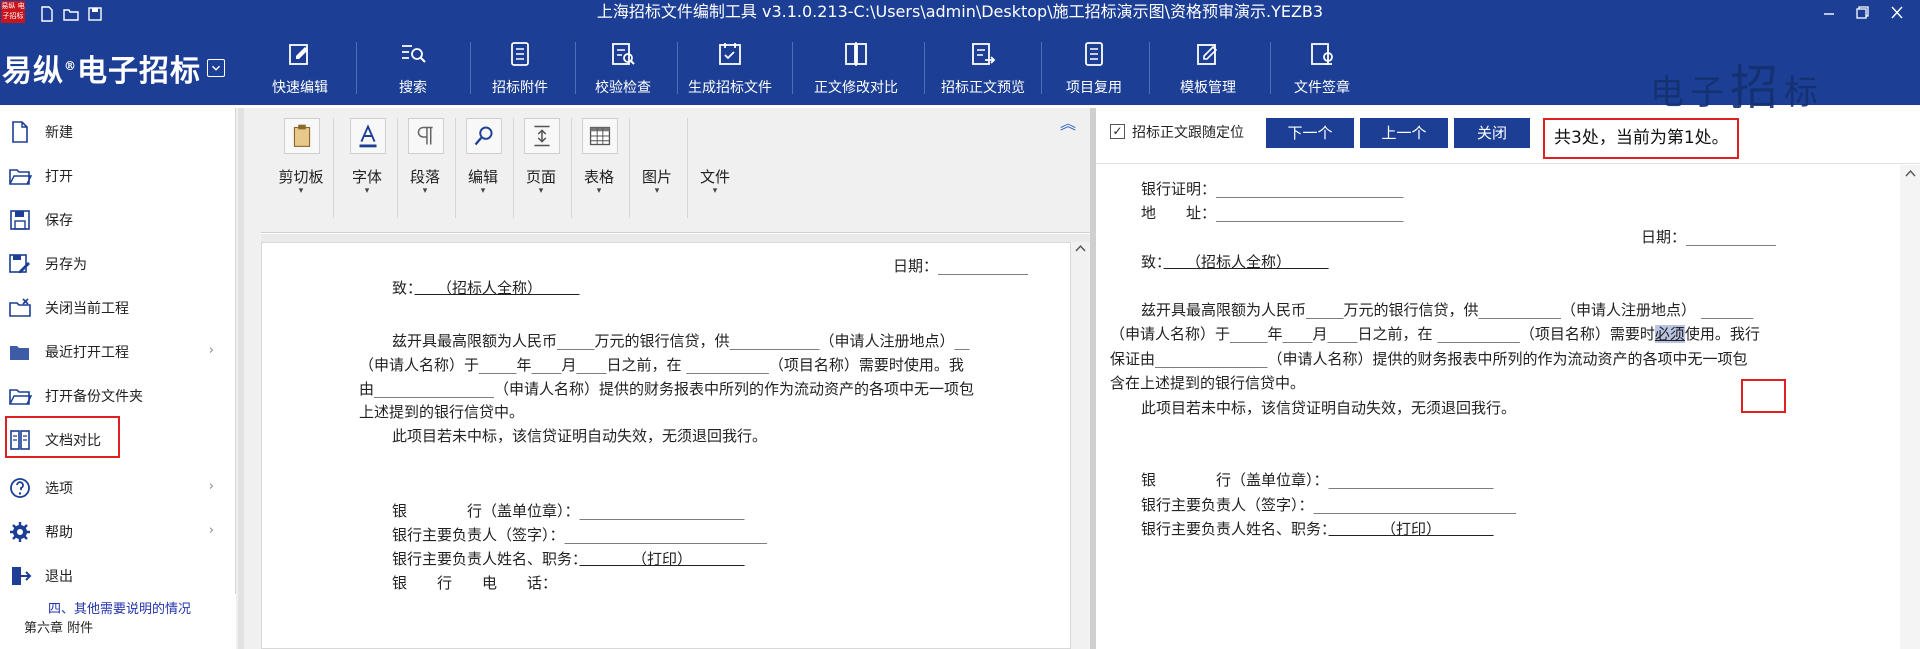  Describe the element at coordinates (241, 378) in the screenshot. I see `splitter-bar` at that location.